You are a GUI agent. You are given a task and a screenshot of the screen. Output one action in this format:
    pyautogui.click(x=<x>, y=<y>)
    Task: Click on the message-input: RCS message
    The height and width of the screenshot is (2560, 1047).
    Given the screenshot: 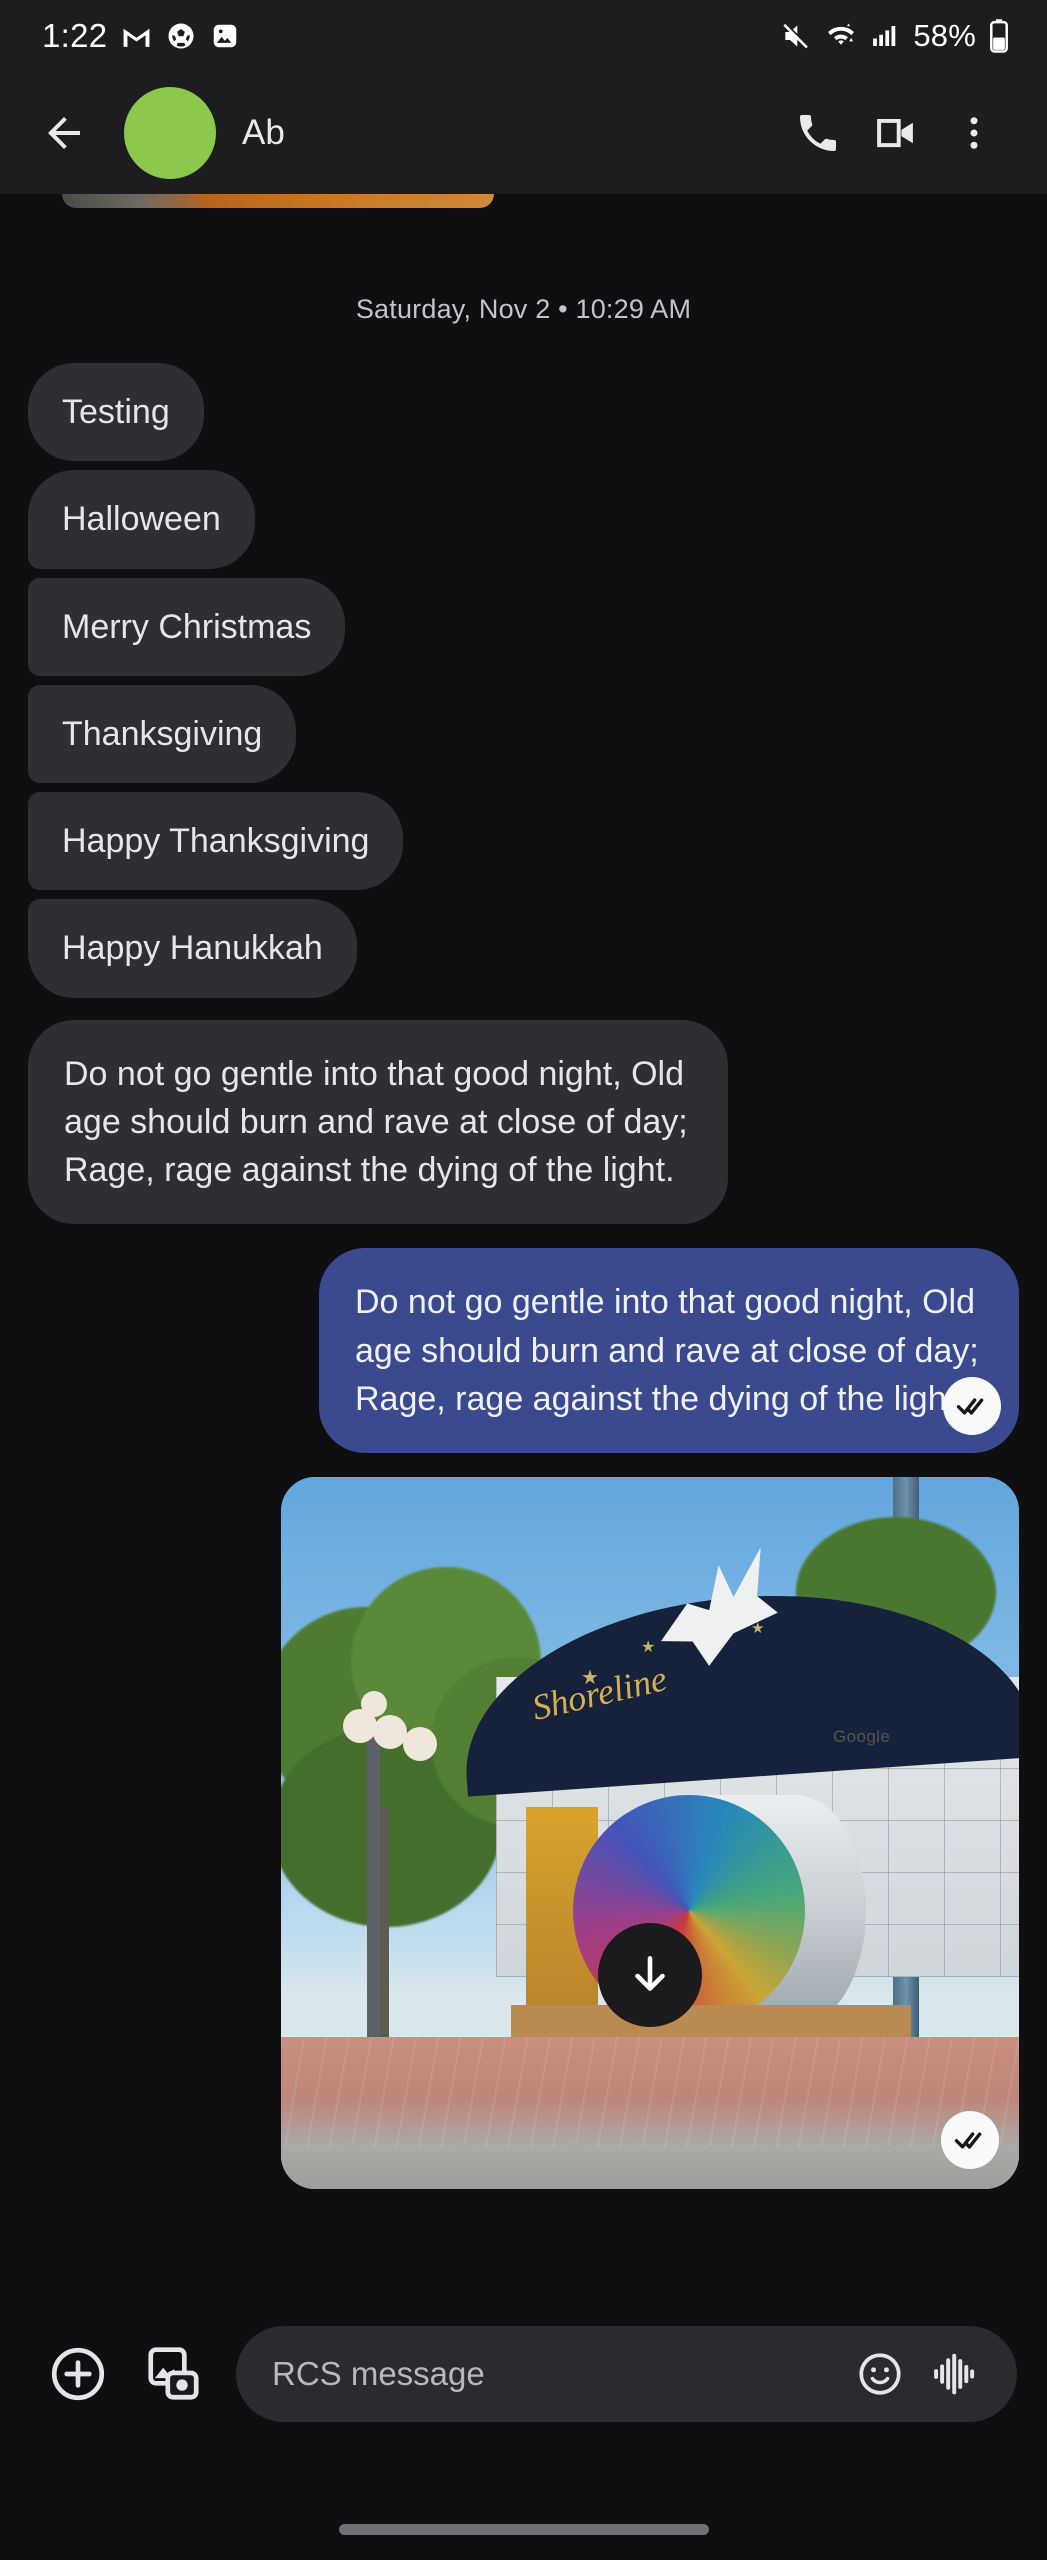 What is the action you would take?
    pyautogui.click(x=557, y=2374)
    